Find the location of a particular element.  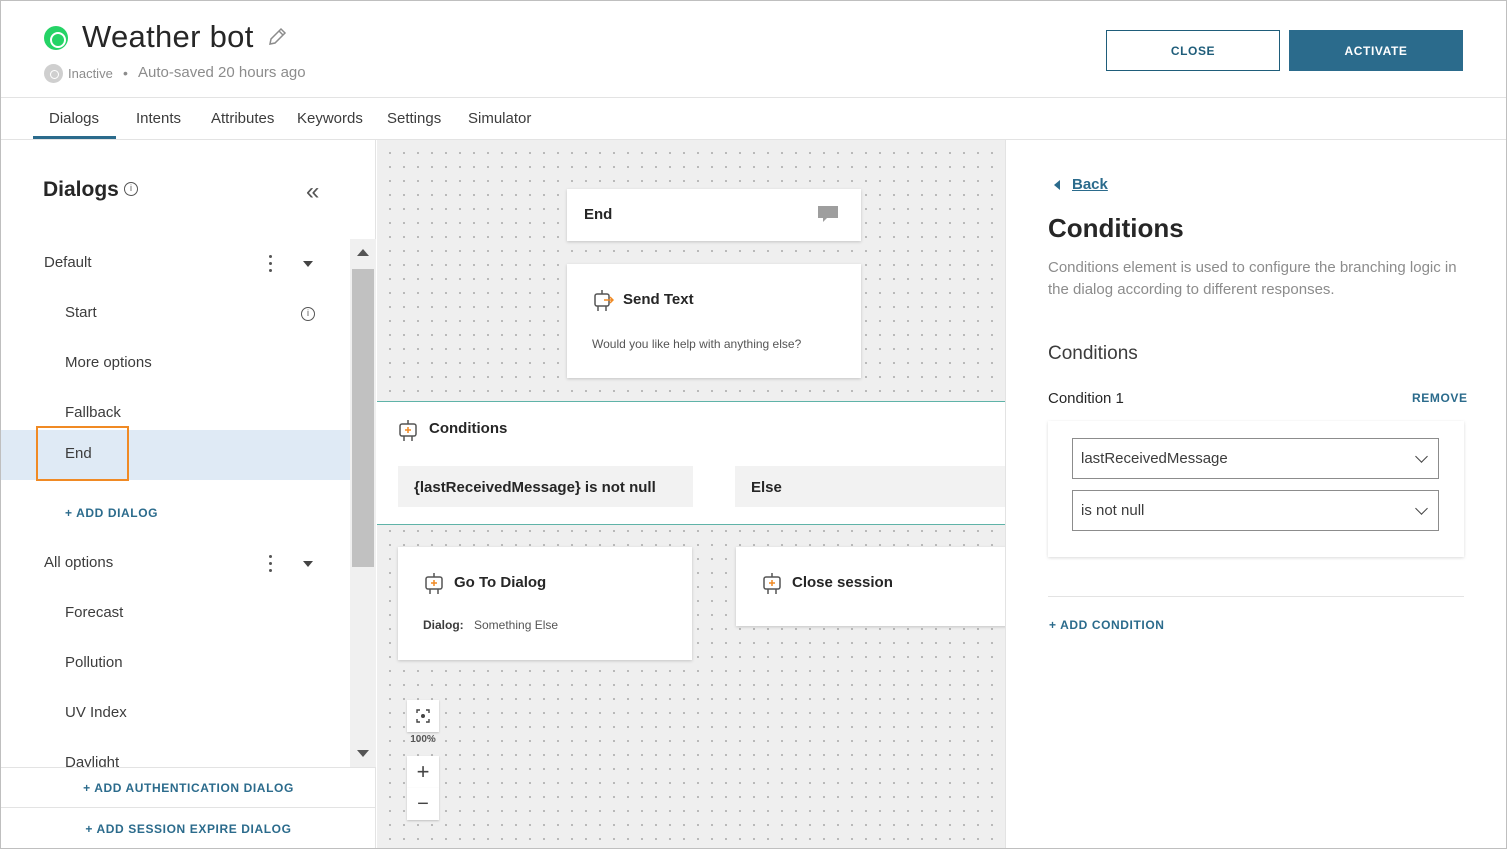

close-button: CLOSE is located at coordinates (1193, 50).